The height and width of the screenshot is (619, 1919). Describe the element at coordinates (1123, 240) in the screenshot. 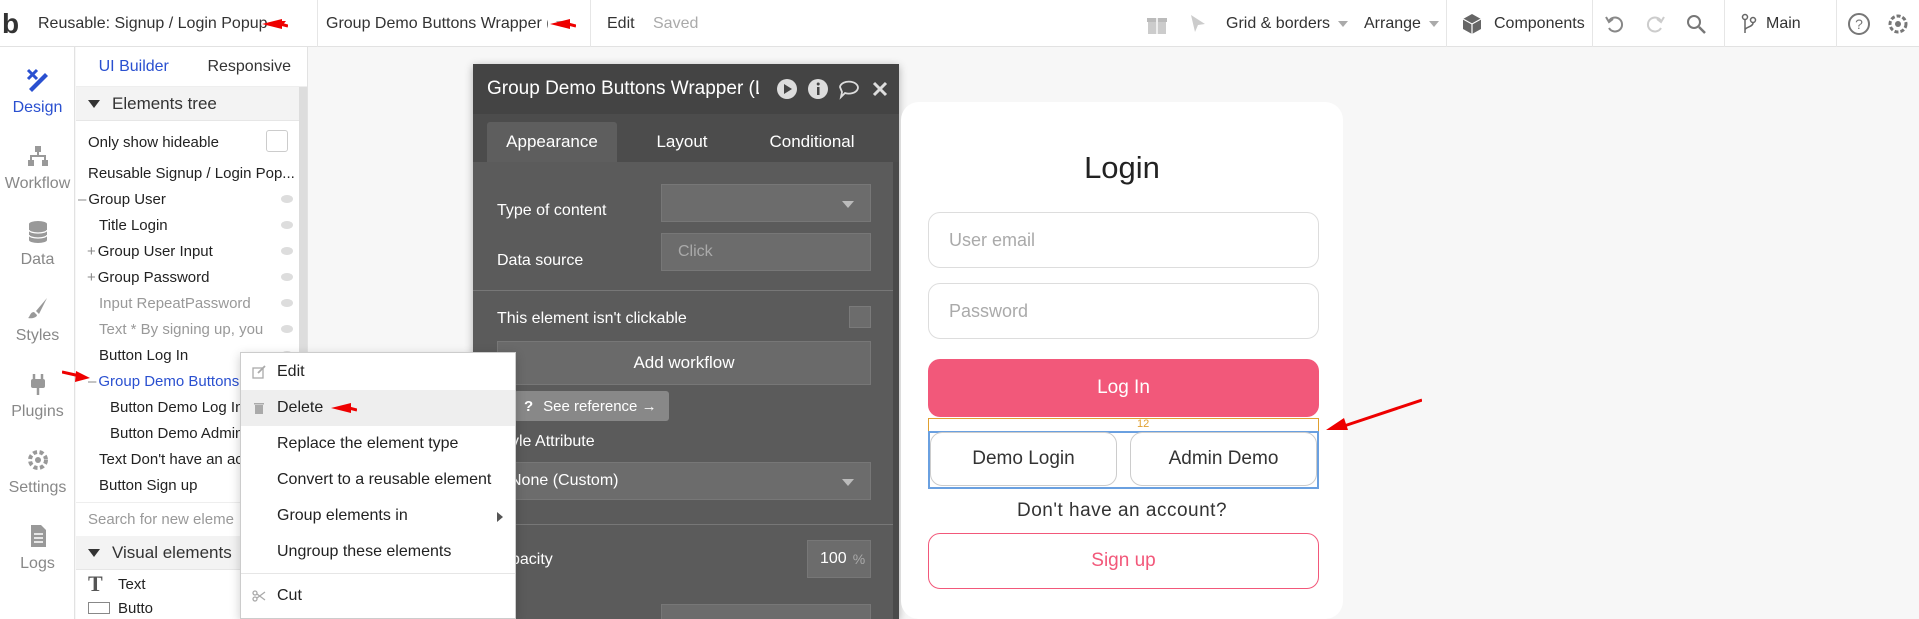

I see `email-field: User email` at that location.